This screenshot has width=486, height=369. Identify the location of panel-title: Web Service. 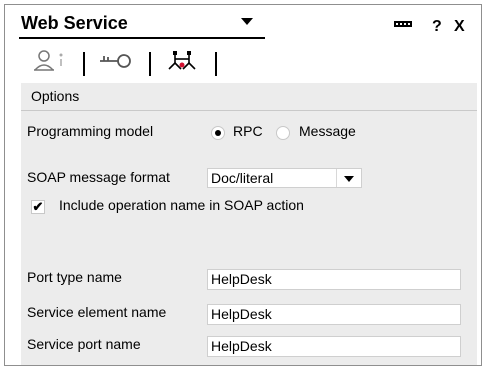
(74, 23).